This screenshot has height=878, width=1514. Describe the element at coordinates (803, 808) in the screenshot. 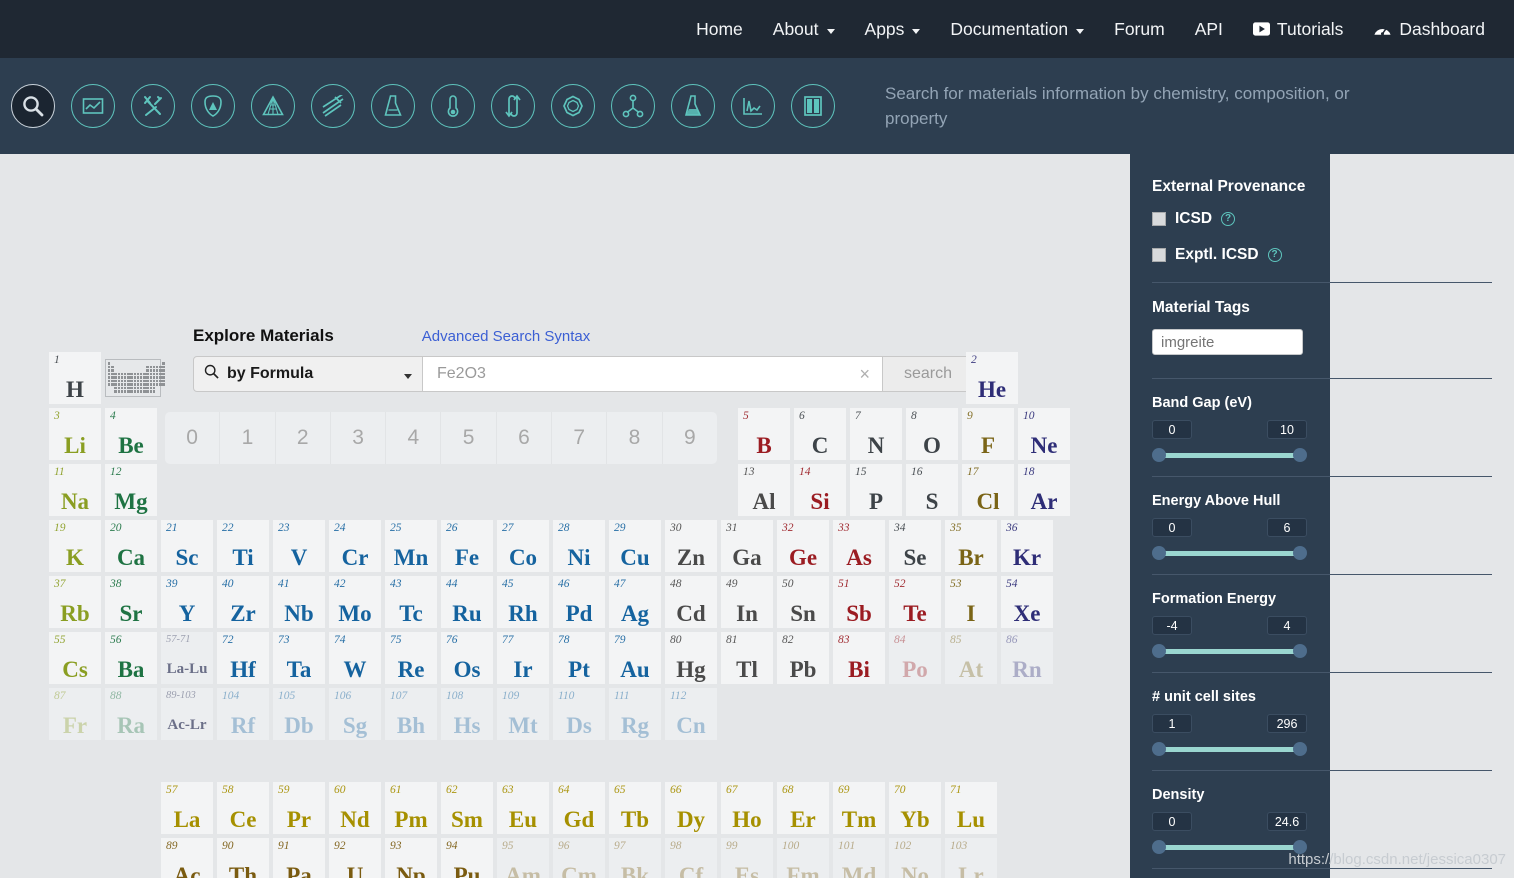

I see `element-Er: 68 Er` at that location.